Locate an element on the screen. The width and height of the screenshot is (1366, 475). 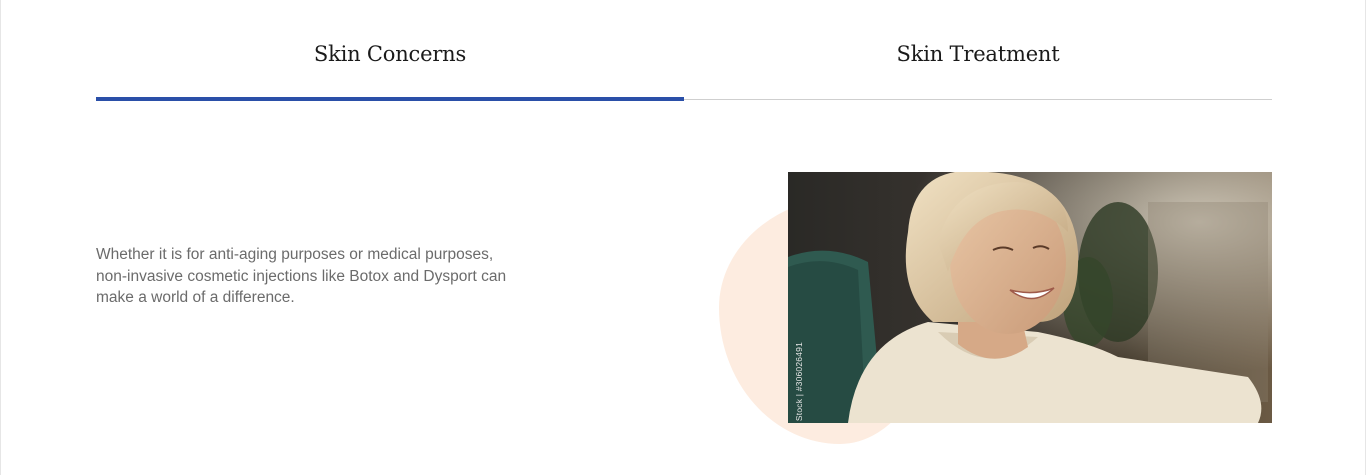
tab-label: Skin Treatment is located at coordinates (978, 54).